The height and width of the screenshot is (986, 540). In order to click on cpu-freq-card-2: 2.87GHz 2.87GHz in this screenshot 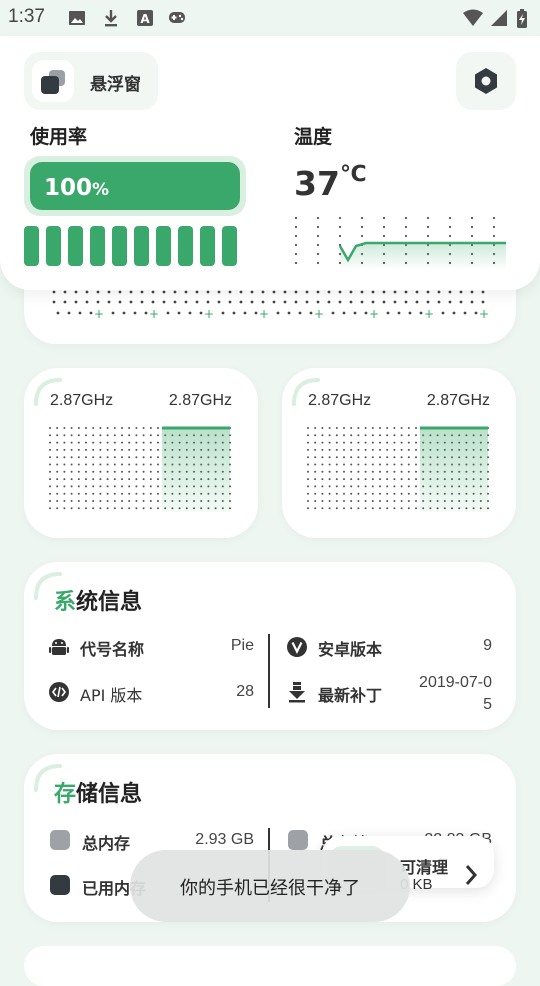, I will do `click(399, 453)`.